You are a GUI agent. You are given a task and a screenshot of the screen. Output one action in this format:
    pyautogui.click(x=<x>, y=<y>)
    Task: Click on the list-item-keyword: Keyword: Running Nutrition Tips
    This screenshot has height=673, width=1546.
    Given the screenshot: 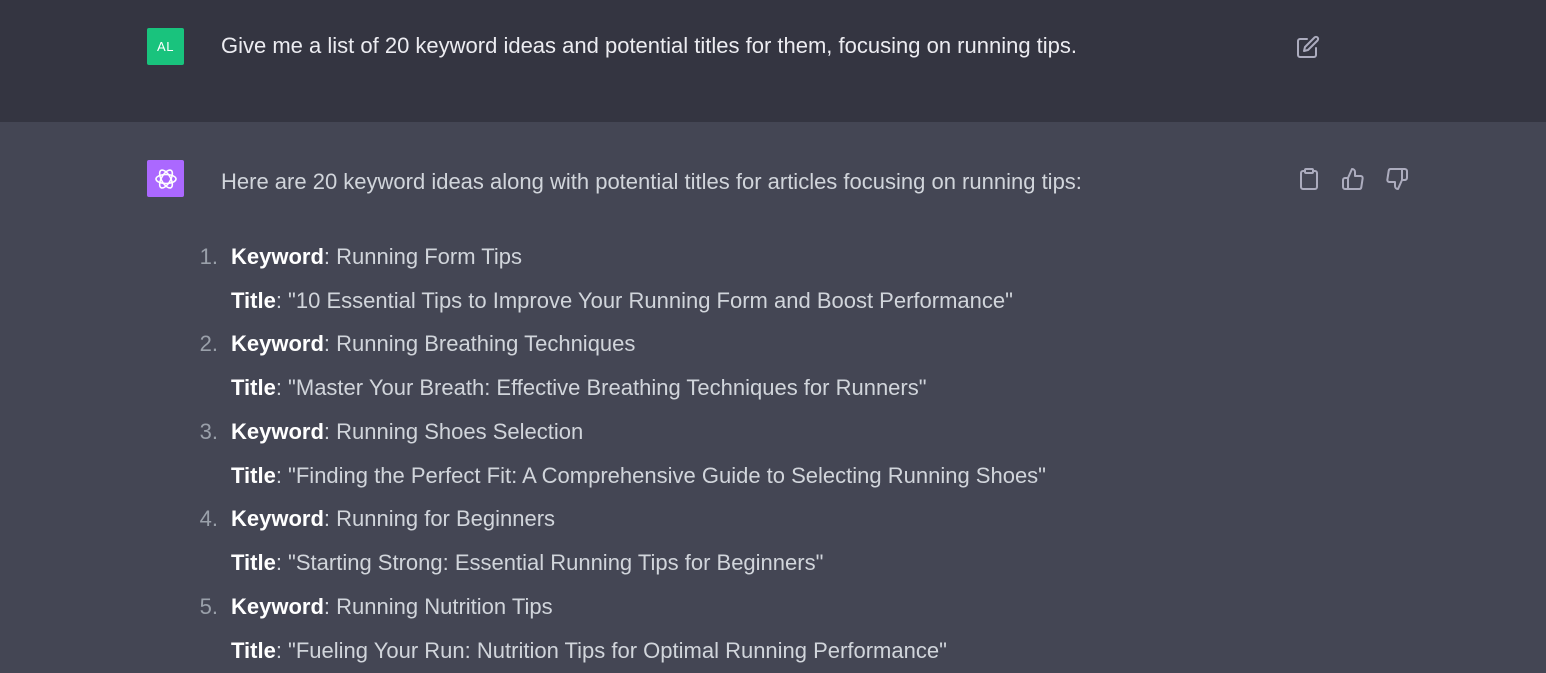 What is the action you would take?
    pyautogui.click(x=392, y=607)
    